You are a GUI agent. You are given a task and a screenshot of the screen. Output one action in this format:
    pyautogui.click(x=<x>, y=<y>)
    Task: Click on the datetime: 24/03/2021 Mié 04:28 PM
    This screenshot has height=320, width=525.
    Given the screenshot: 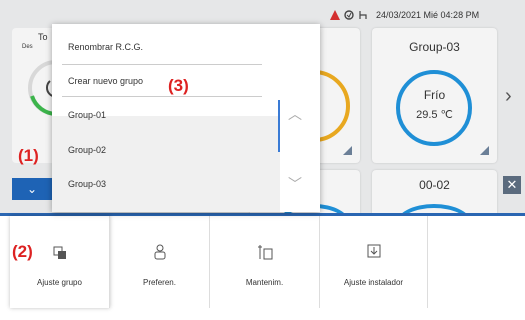 What is the action you would take?
    pyautogui.click(x=428, y=15)
    